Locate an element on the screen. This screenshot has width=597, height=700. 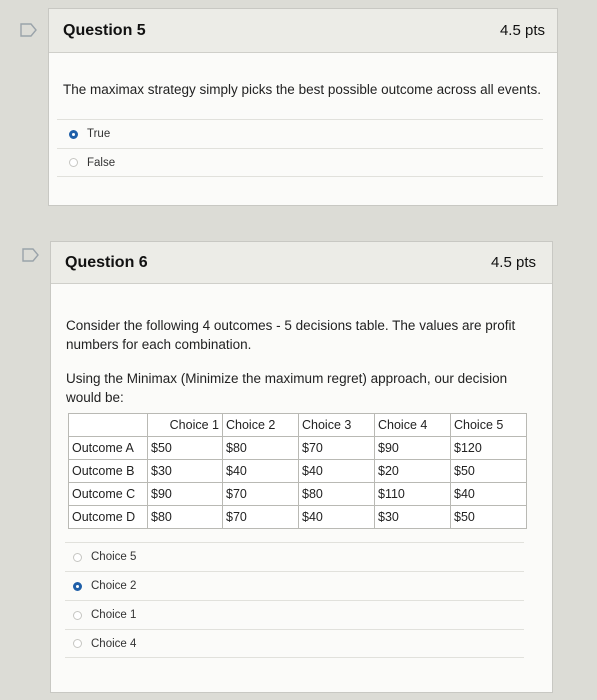
table-cell: $20 is located at coordinates (412, 471).